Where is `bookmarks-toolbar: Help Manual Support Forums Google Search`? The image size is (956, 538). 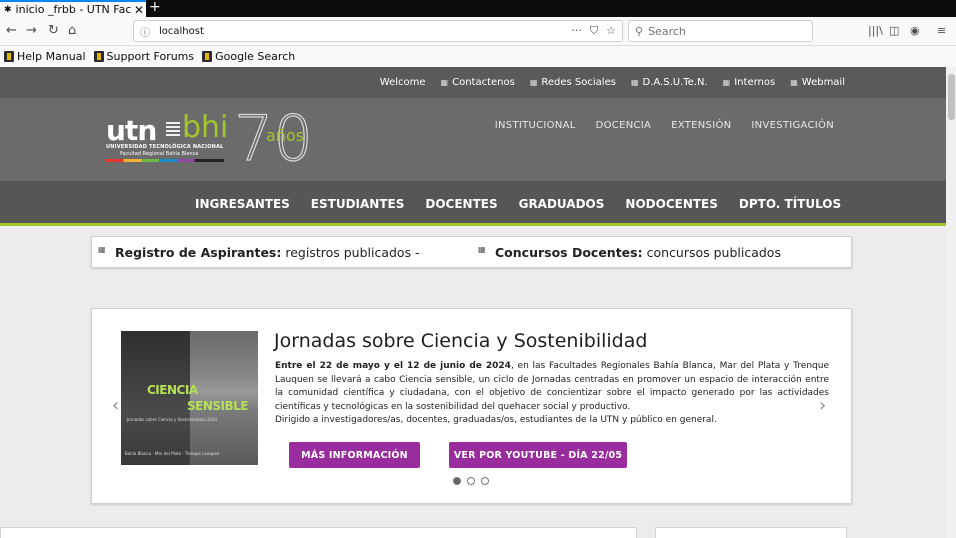 bookmarks-toolbar: Help Manual Support Forums Google Search is located at coordinates (478, 56).